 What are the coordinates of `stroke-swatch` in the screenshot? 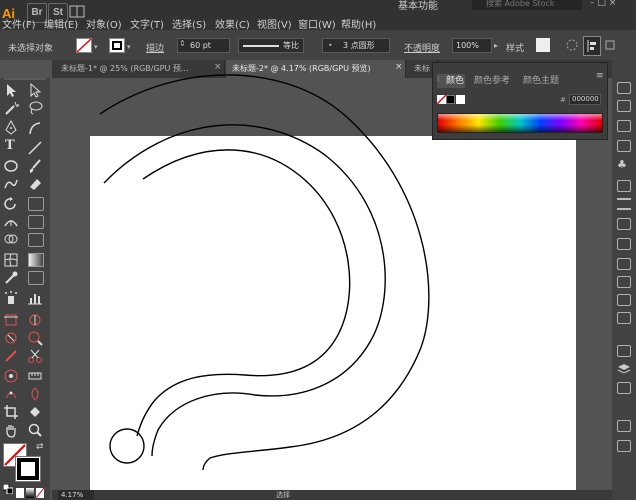 It's located at (117, 45).